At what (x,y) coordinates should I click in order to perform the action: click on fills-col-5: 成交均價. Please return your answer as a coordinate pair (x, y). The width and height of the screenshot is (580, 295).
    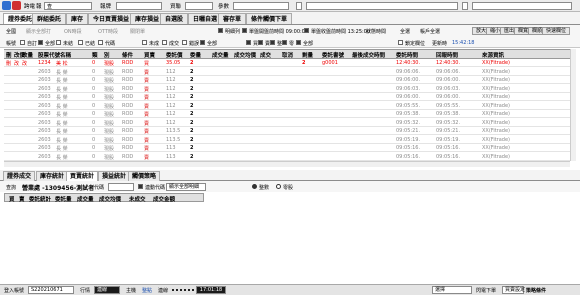
    Looking at the image, I should click on (110, 199).